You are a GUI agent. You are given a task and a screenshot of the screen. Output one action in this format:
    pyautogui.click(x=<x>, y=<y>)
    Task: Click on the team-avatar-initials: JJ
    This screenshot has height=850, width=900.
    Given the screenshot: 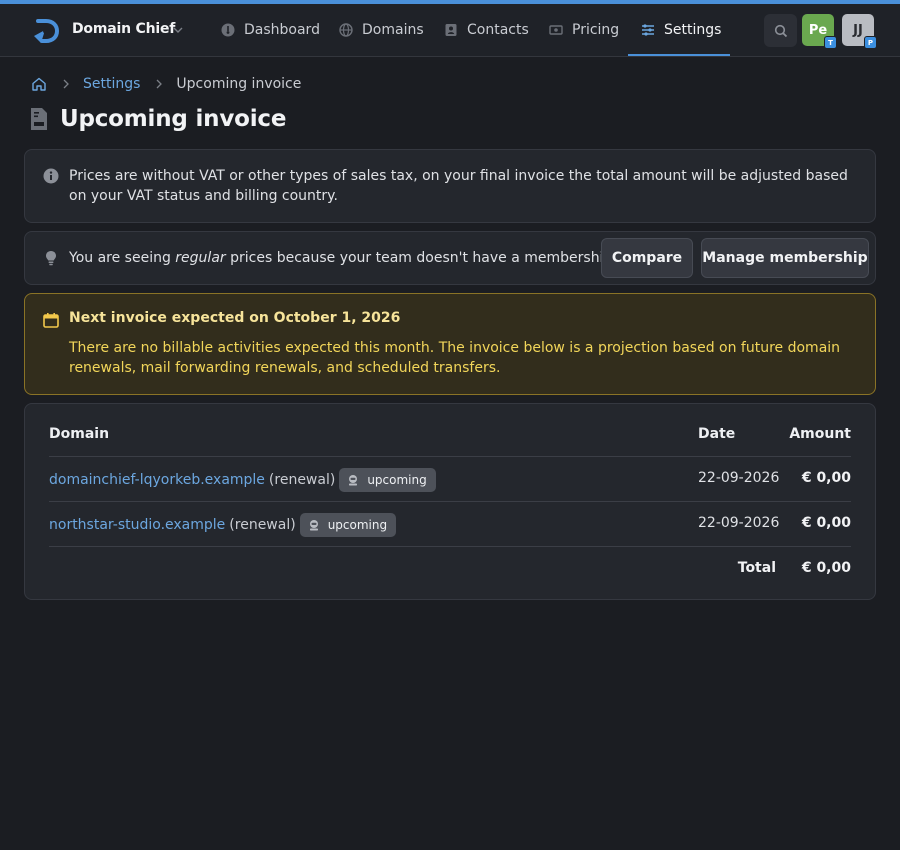 What is the action you would take?
    pyautogui.click(x=858, y=30)
    